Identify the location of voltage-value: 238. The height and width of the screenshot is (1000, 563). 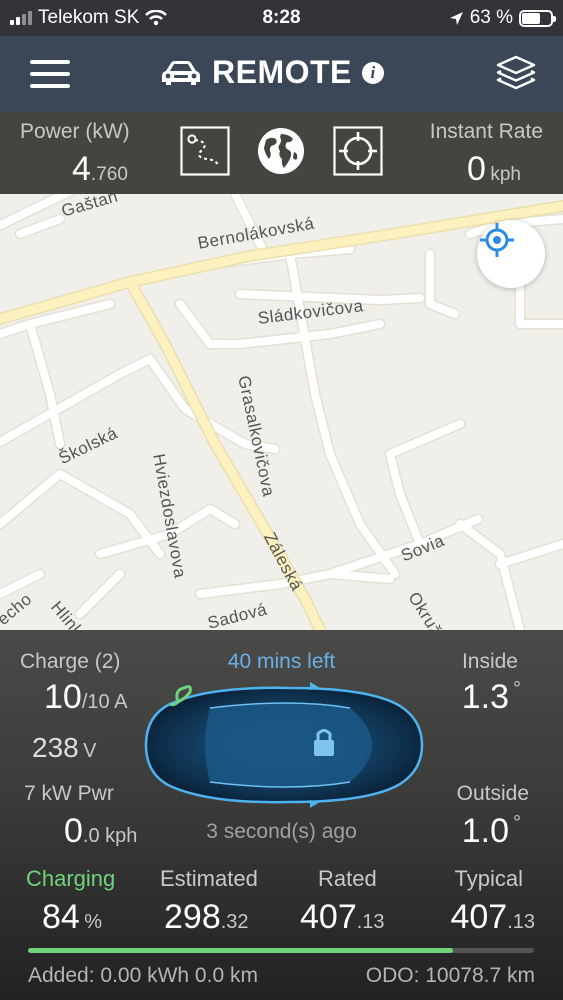
(55, 747).